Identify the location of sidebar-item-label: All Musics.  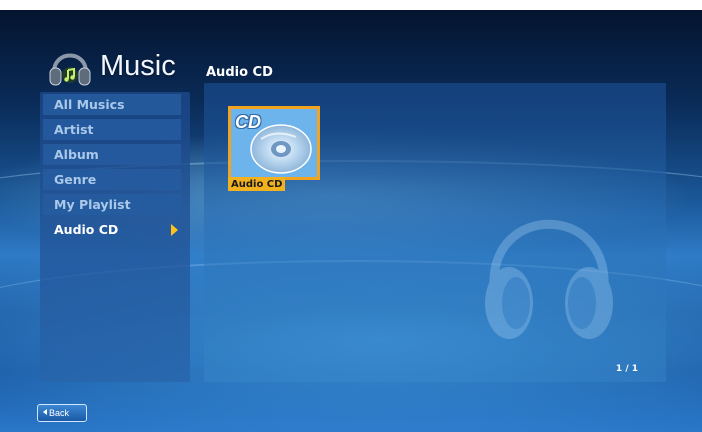
(89, 104).